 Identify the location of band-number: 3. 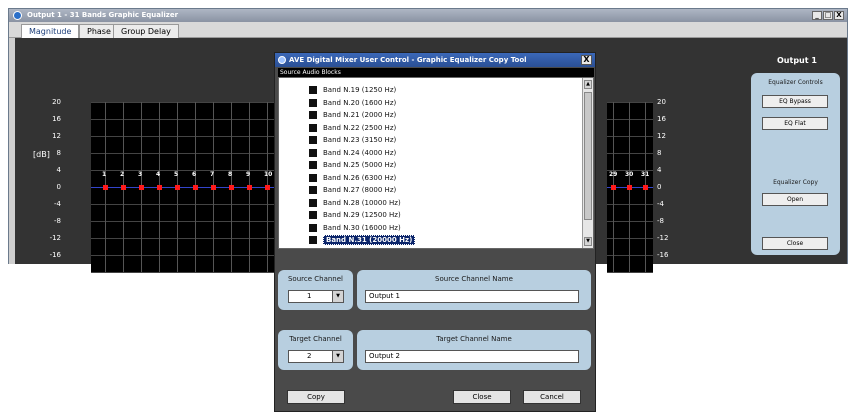
(140, 174).